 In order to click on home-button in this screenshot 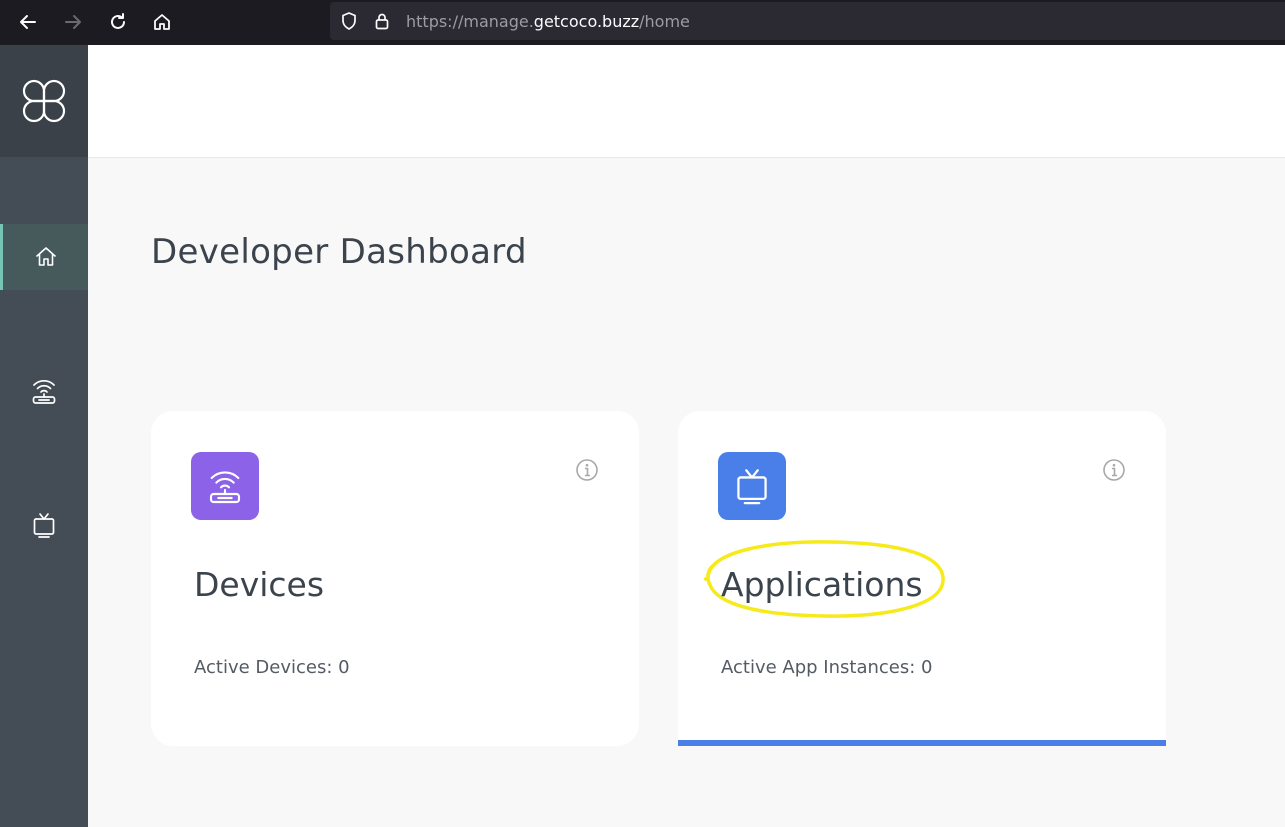, I will do `click(162, 22)`.